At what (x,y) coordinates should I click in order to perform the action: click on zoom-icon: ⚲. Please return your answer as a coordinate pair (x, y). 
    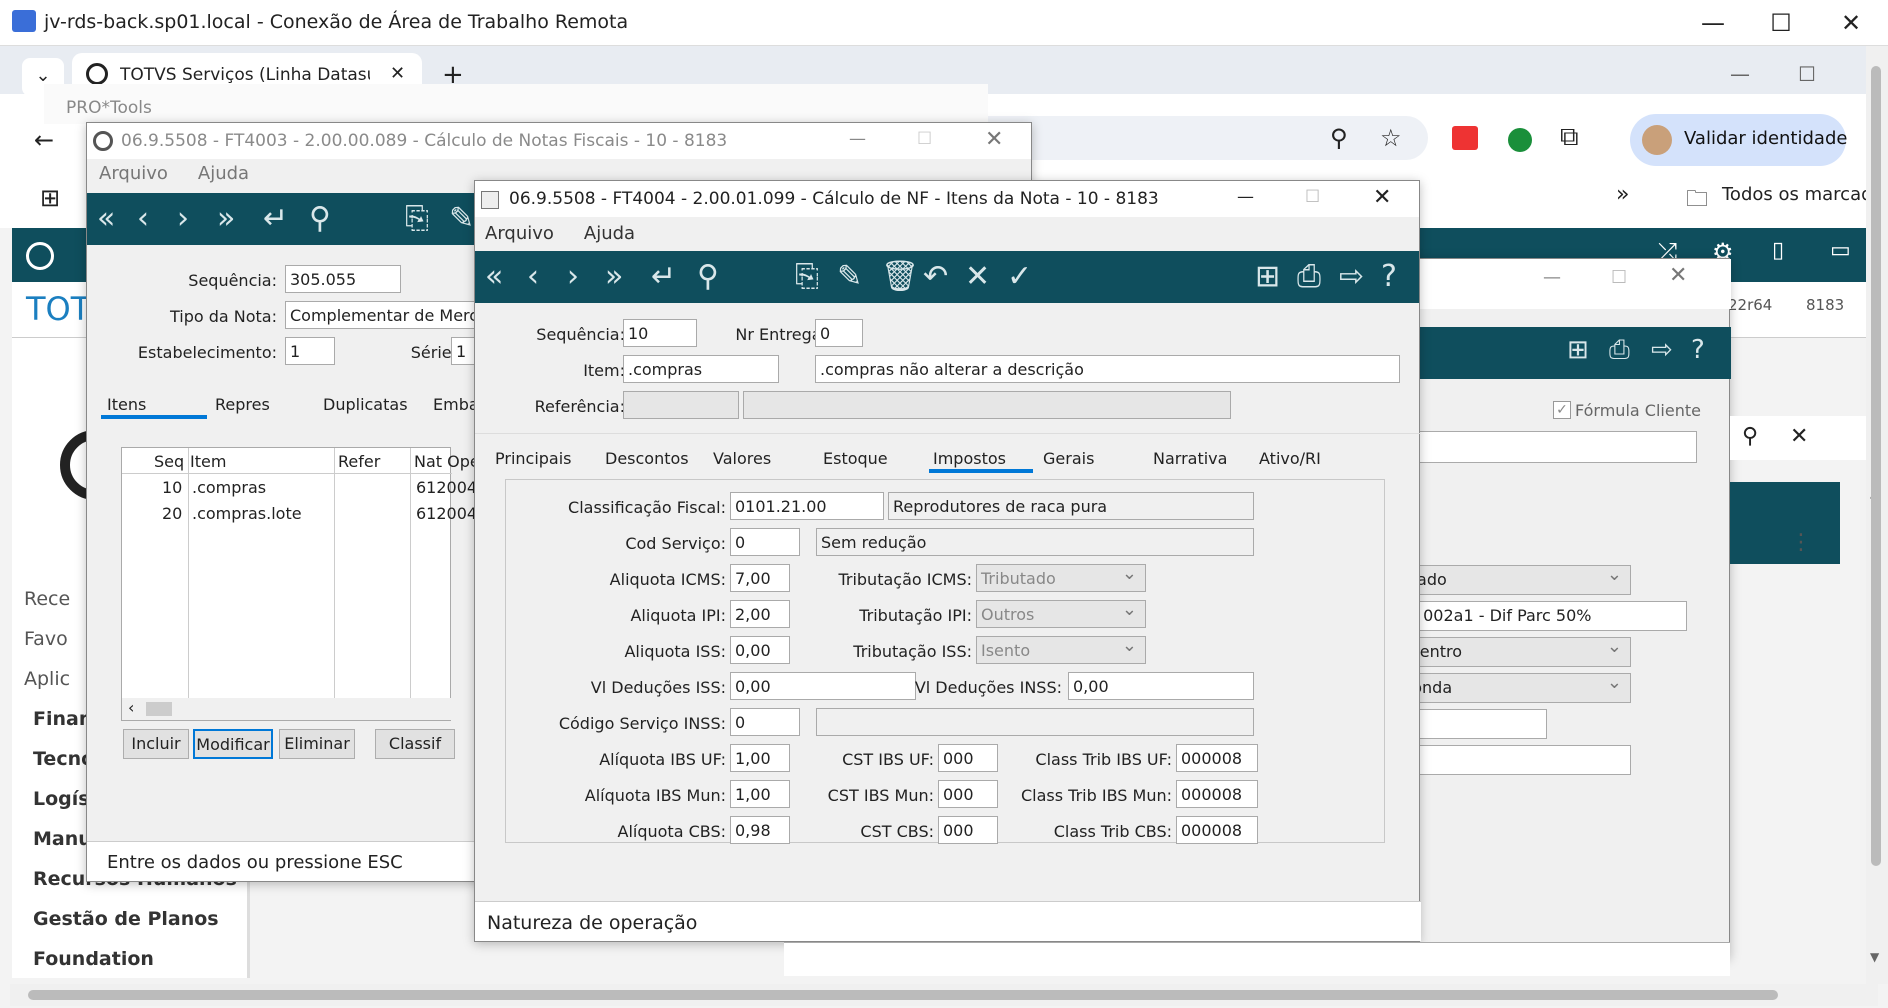
    Looking at the image, I should click on (1339, 138).